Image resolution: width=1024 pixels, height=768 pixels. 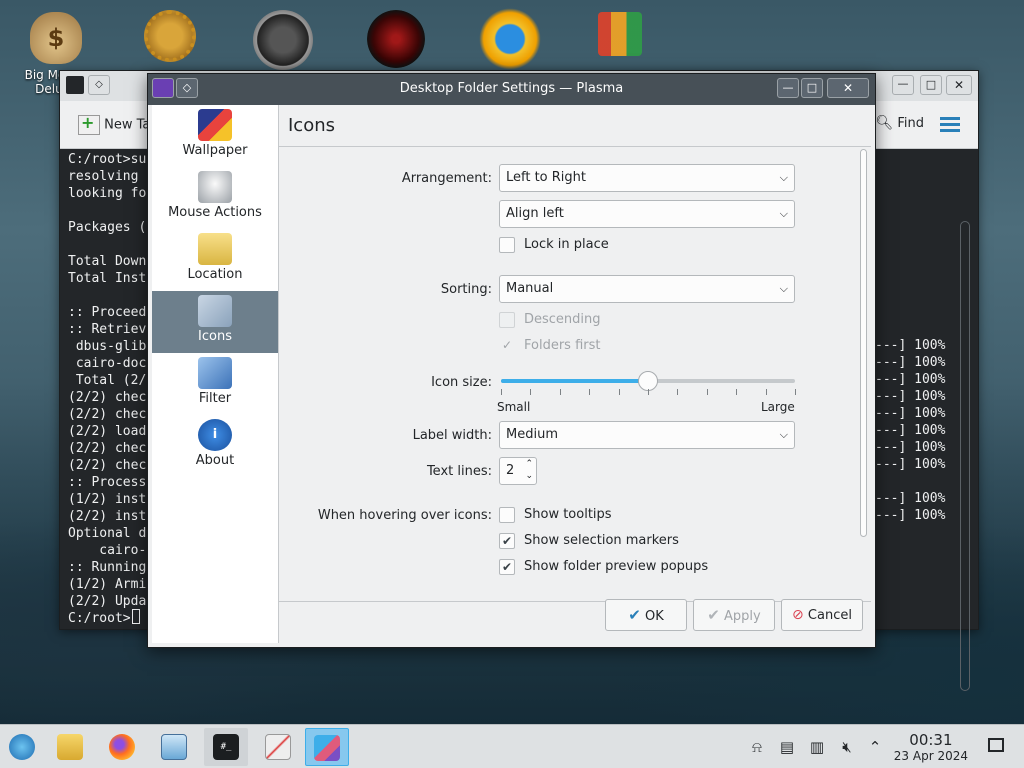 What do you see at coordinates (518, 471) in the screenshot?
I see `text-lines-spinbox: 2 ⌃ ⌄` at bounding box center [518, 471].